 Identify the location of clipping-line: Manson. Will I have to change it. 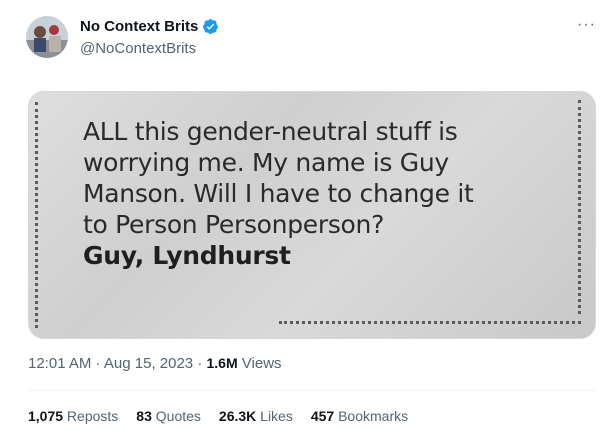
(278, 193).